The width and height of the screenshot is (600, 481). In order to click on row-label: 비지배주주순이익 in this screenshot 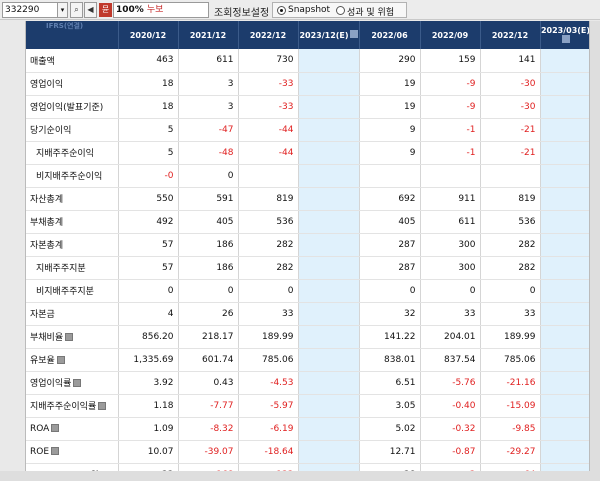, I will do `click(72, 176)`.